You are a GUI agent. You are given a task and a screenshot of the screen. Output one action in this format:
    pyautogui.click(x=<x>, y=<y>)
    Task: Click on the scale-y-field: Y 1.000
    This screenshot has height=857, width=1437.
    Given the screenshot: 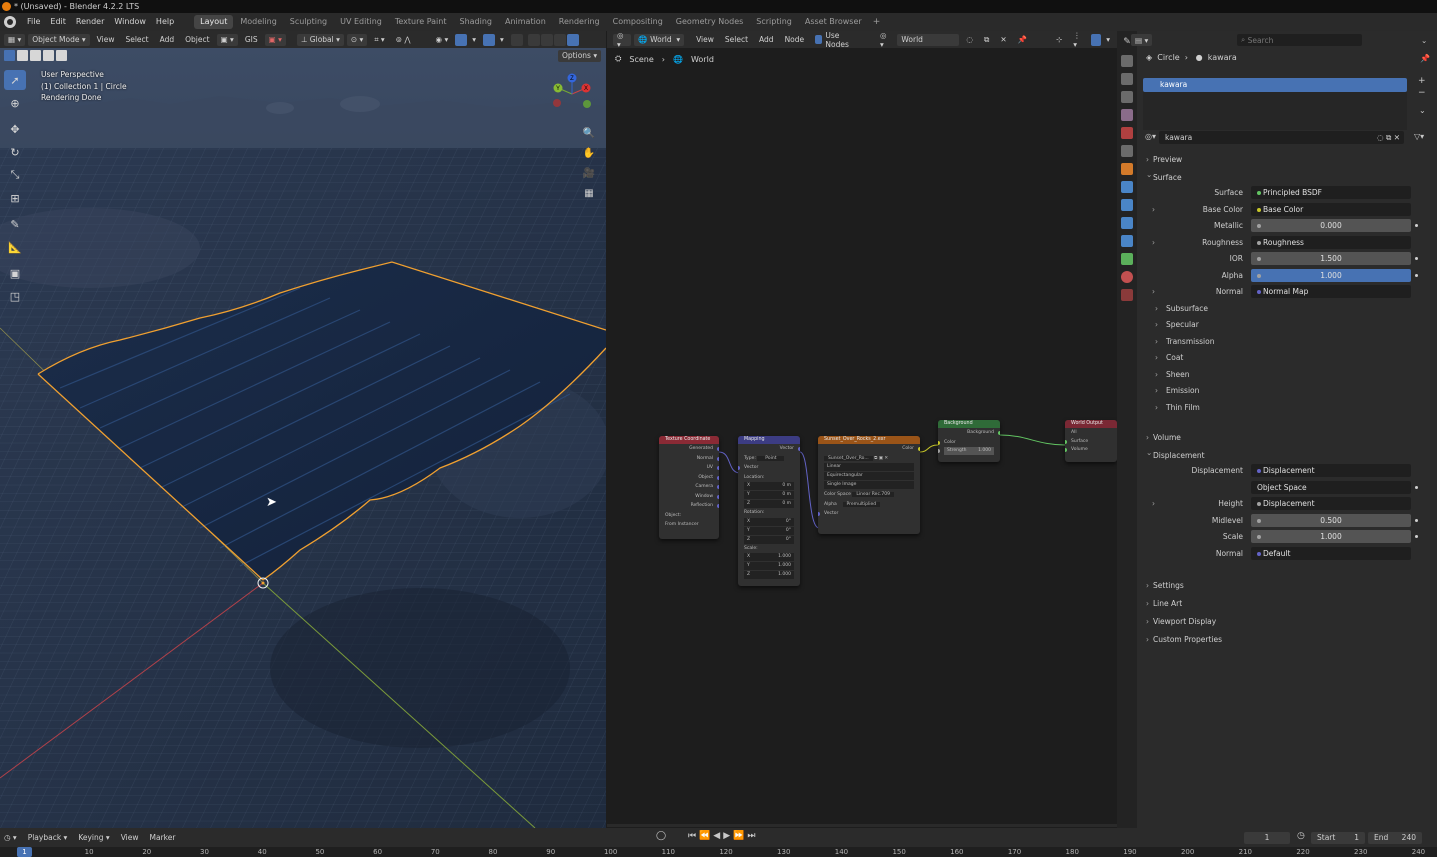 What is the action you would take?
    pyautogui.click(x=769, y=566)
    